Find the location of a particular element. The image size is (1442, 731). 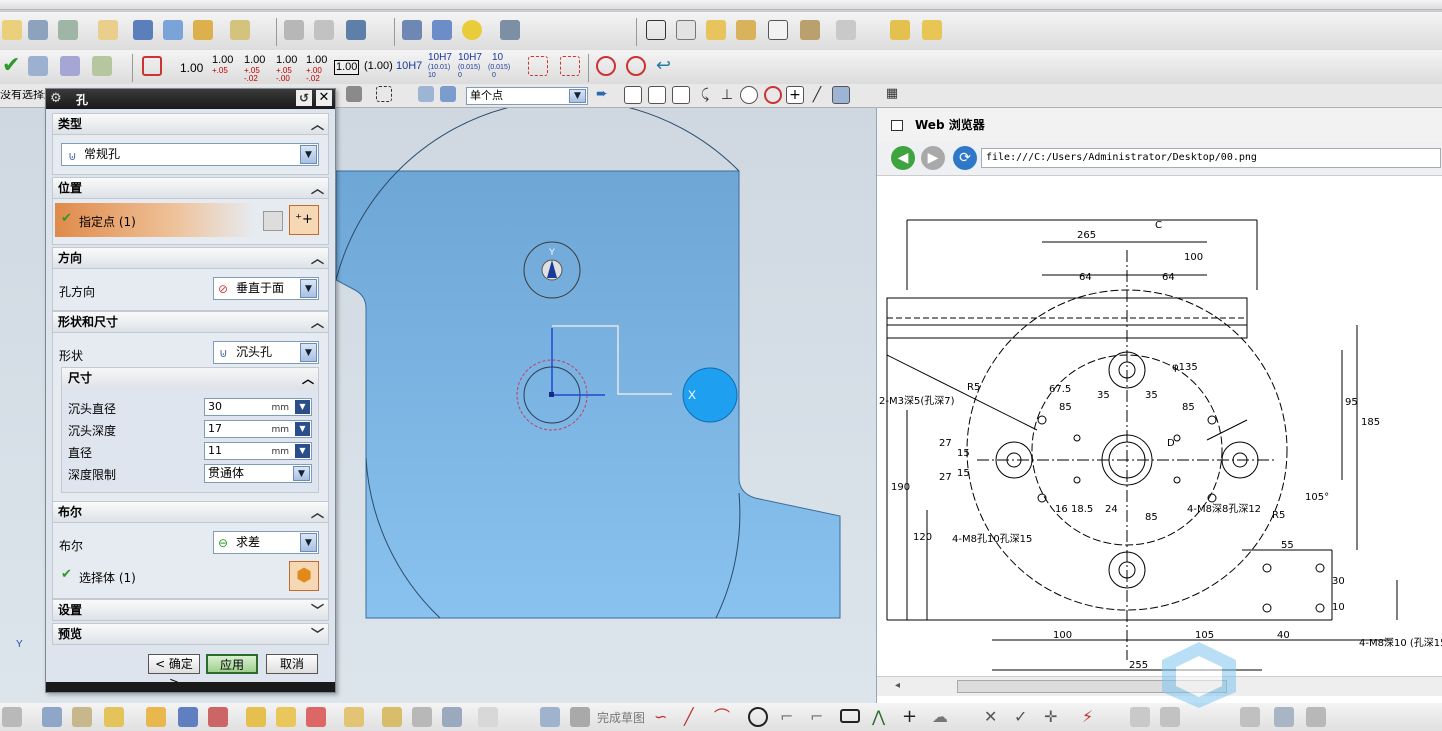

depth-limit-dropdown: 贯通体 ▼ is located at coordinates (258, 473).